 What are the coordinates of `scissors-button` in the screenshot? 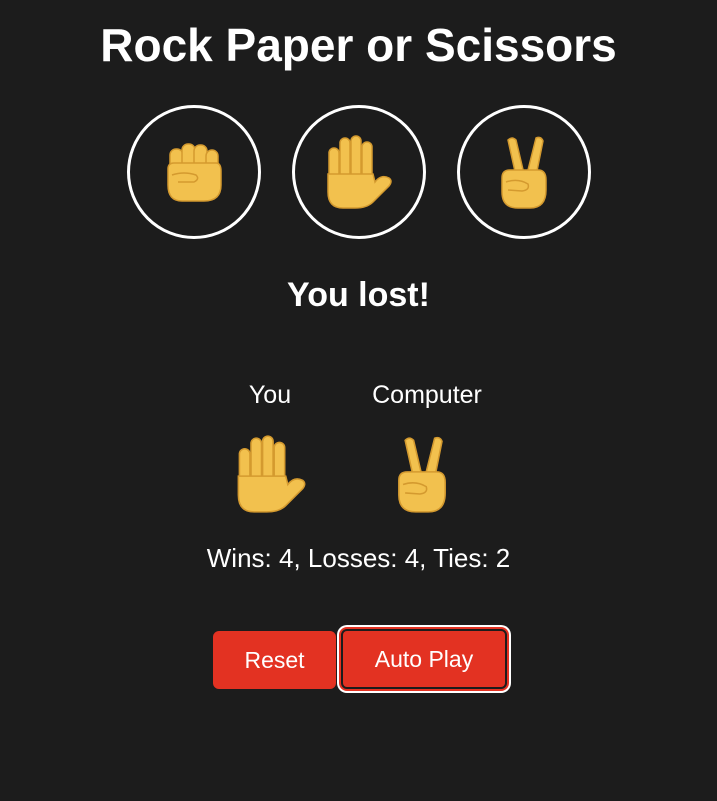 It's located at (524, 172).